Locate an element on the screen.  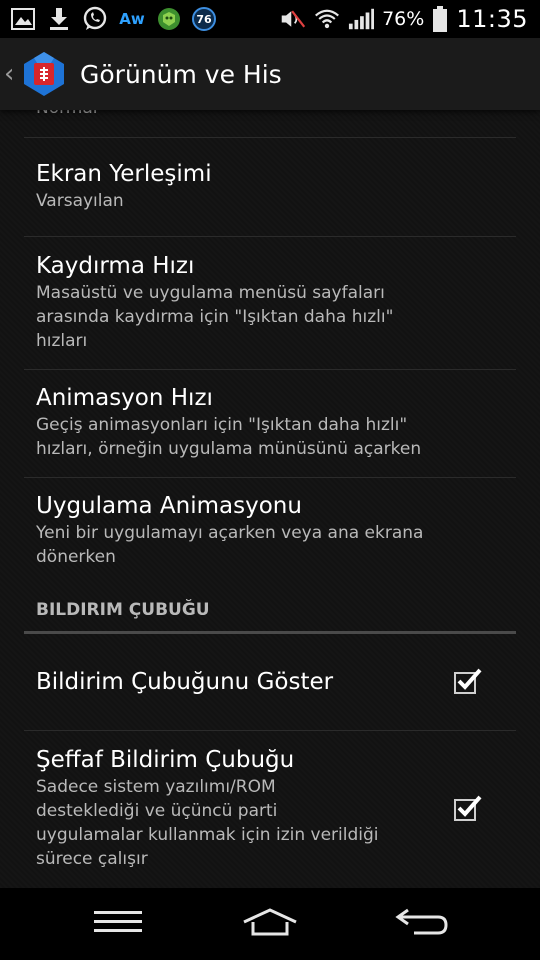
action-bar: ‹ Görünüm ve His is located at coordinates (270, 74).